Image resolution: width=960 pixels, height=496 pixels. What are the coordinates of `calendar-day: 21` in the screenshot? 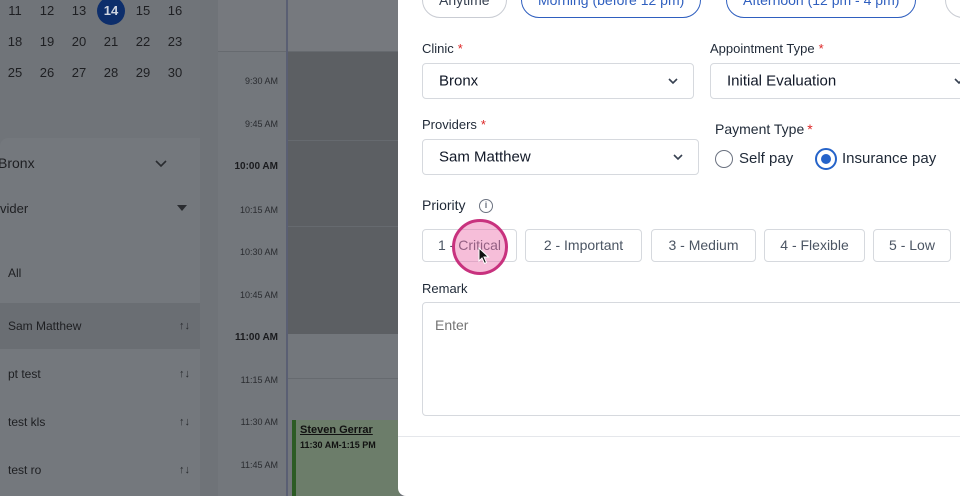 It's located at (111, 42).